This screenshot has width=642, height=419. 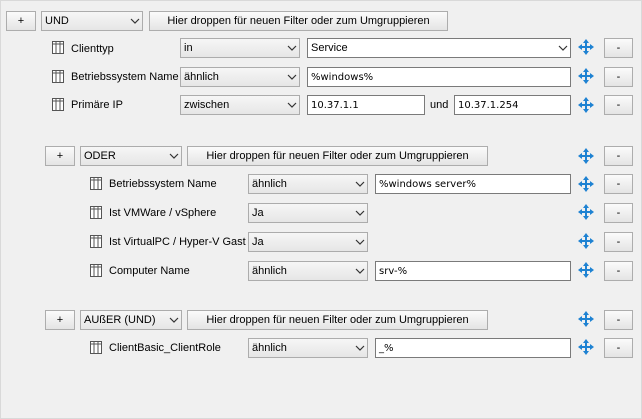 I want to click on value-text: _%, so click(x=386, y=348).